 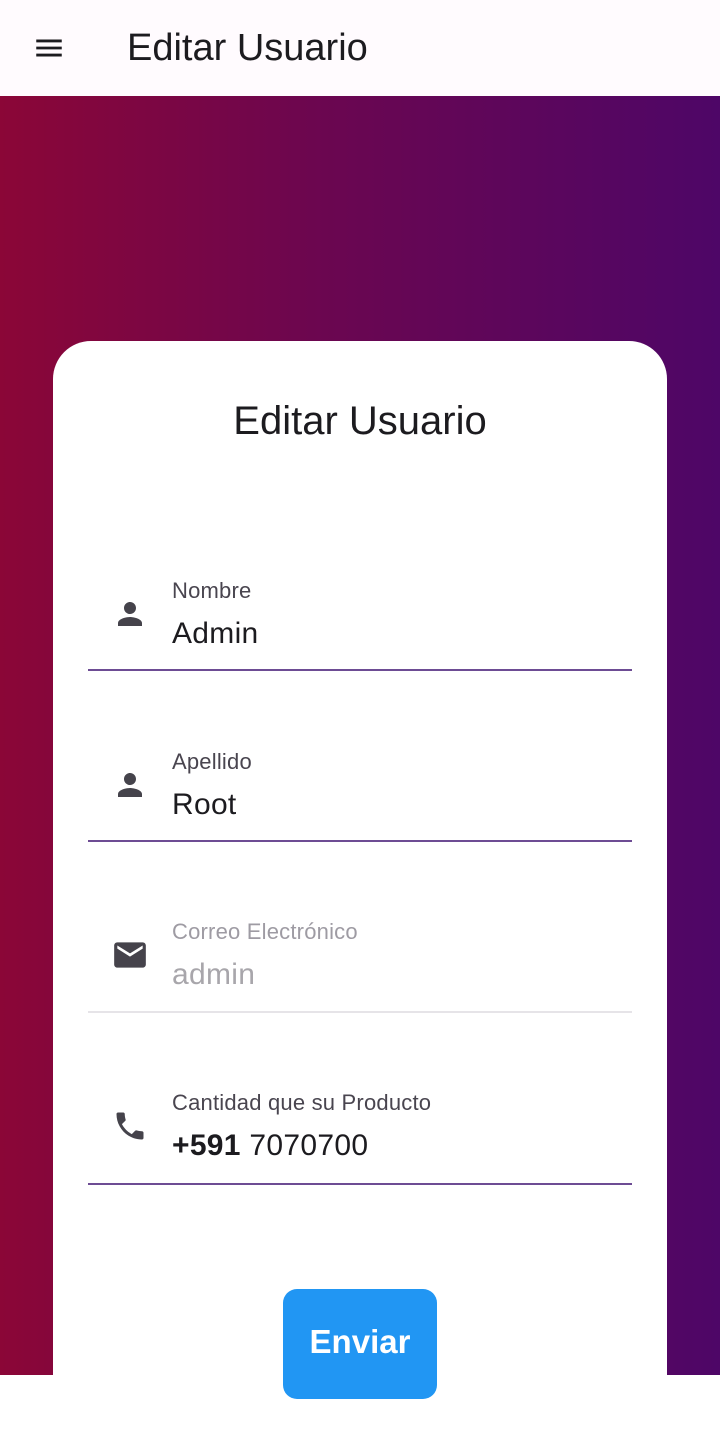 What do you see at coordinates (204, 805) in the screenshot?
I see `last-name-input: Root` at bounding box center [204, 805].